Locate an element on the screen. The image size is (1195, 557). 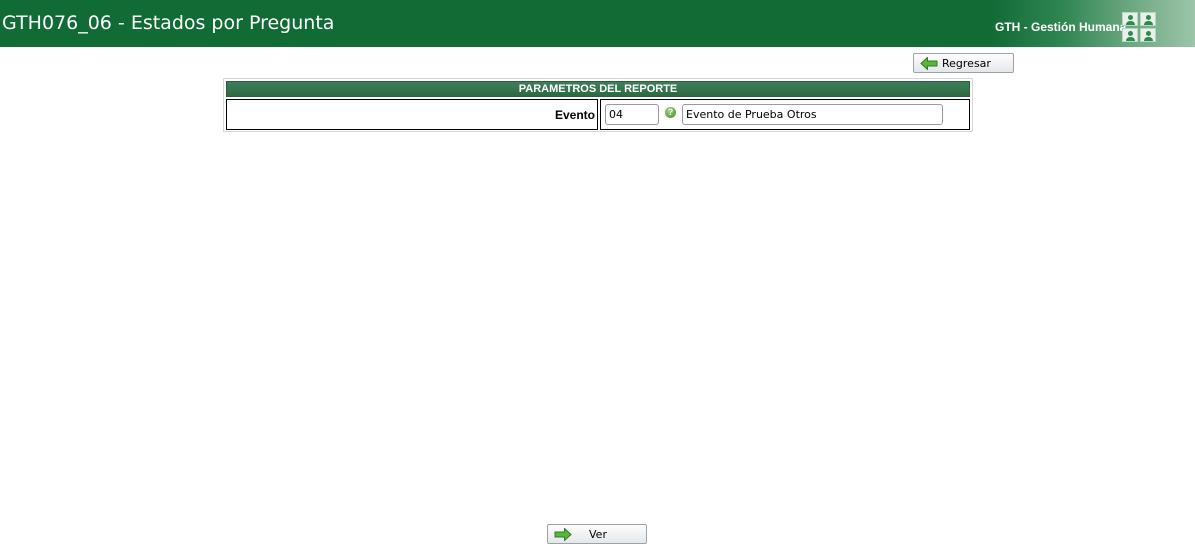
brand-banner: GTH - Gestión Humana is located at coordinates (1092, 23).